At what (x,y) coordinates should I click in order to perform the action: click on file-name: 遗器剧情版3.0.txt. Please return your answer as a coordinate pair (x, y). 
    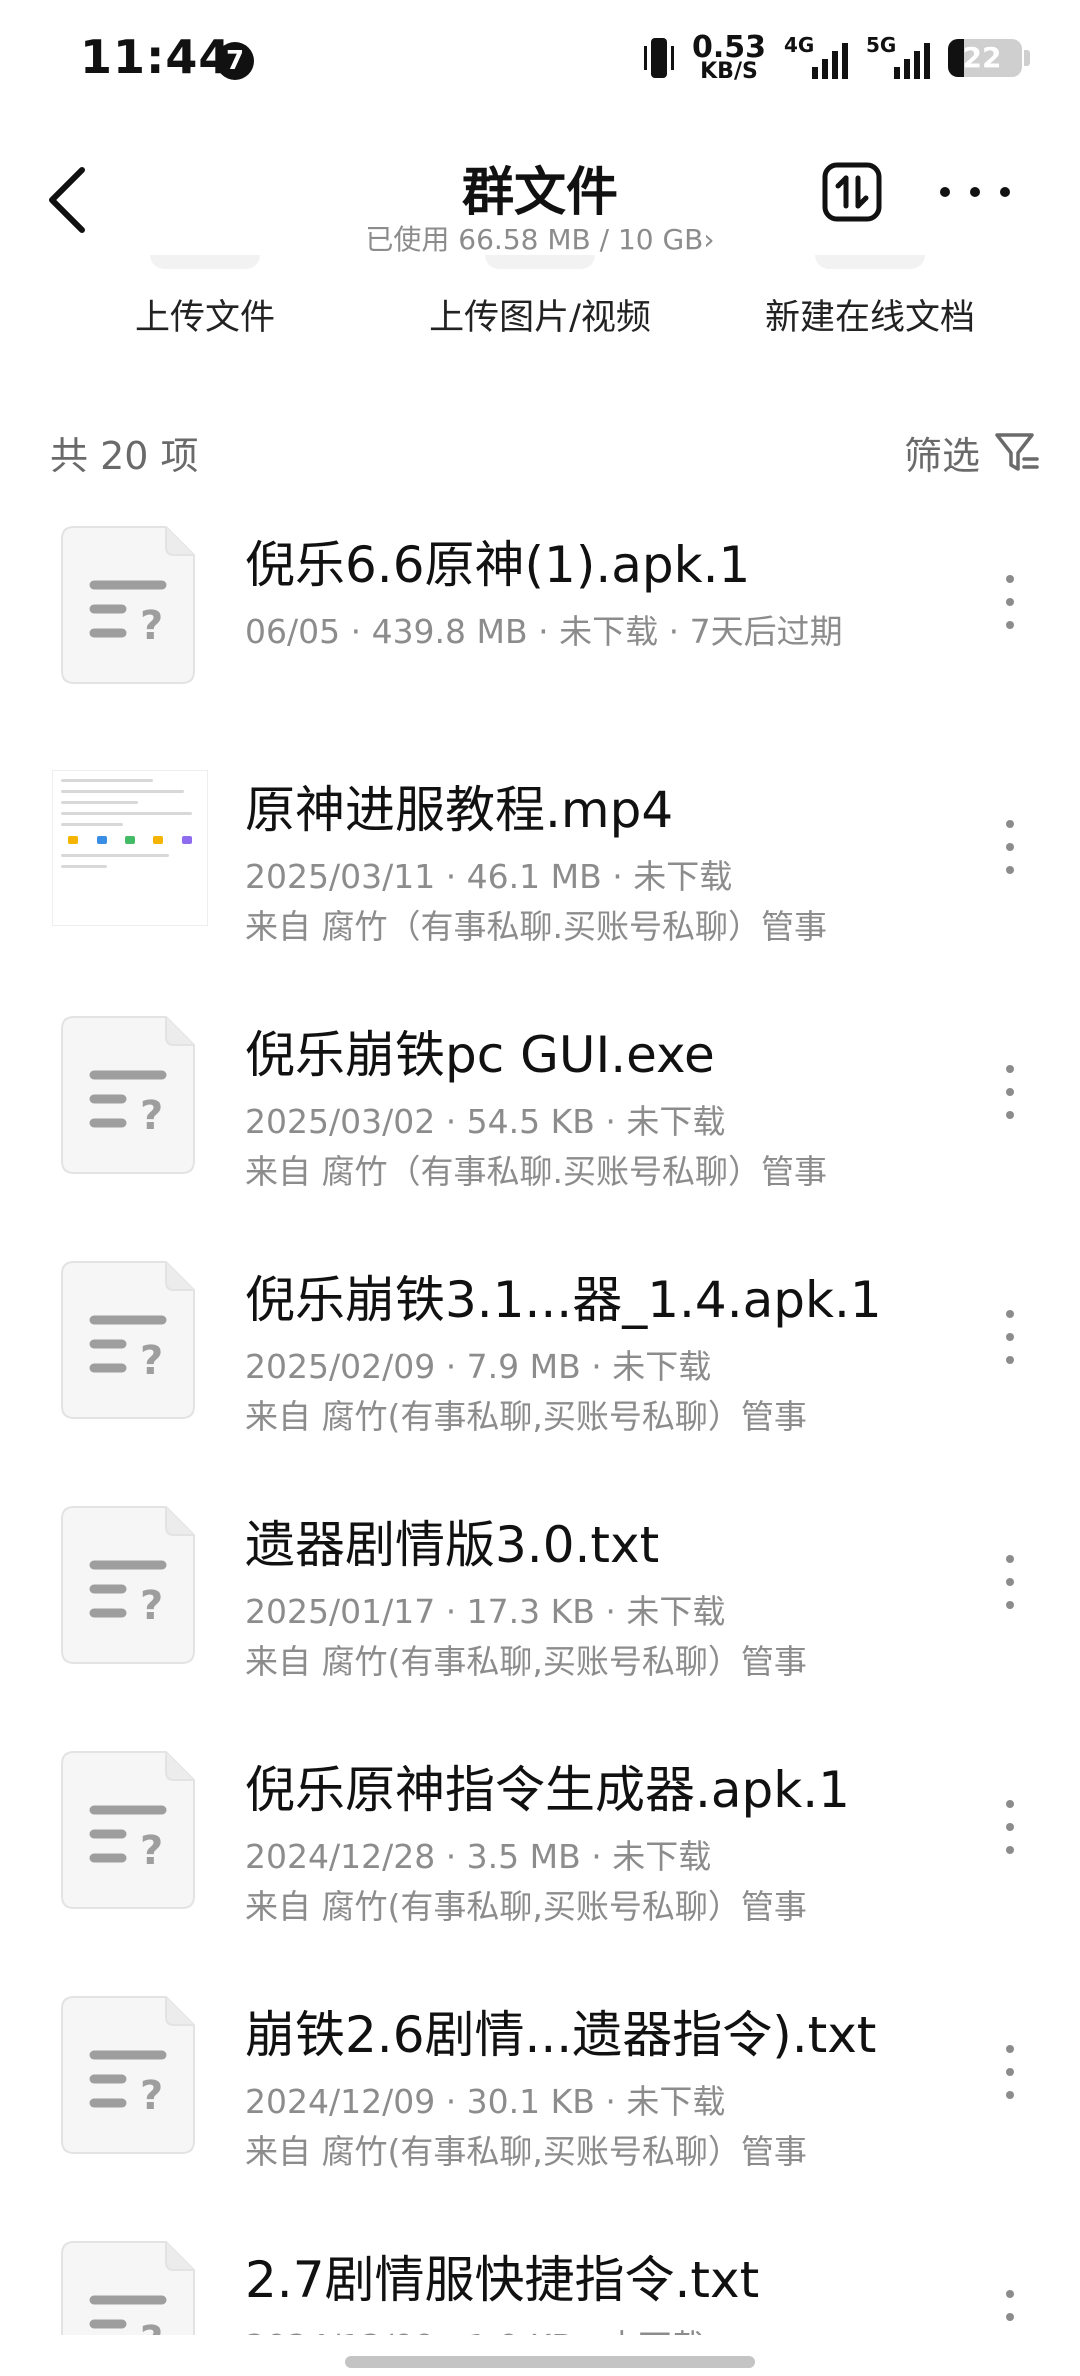
    Looking at the image, I should click on (452, 1545).